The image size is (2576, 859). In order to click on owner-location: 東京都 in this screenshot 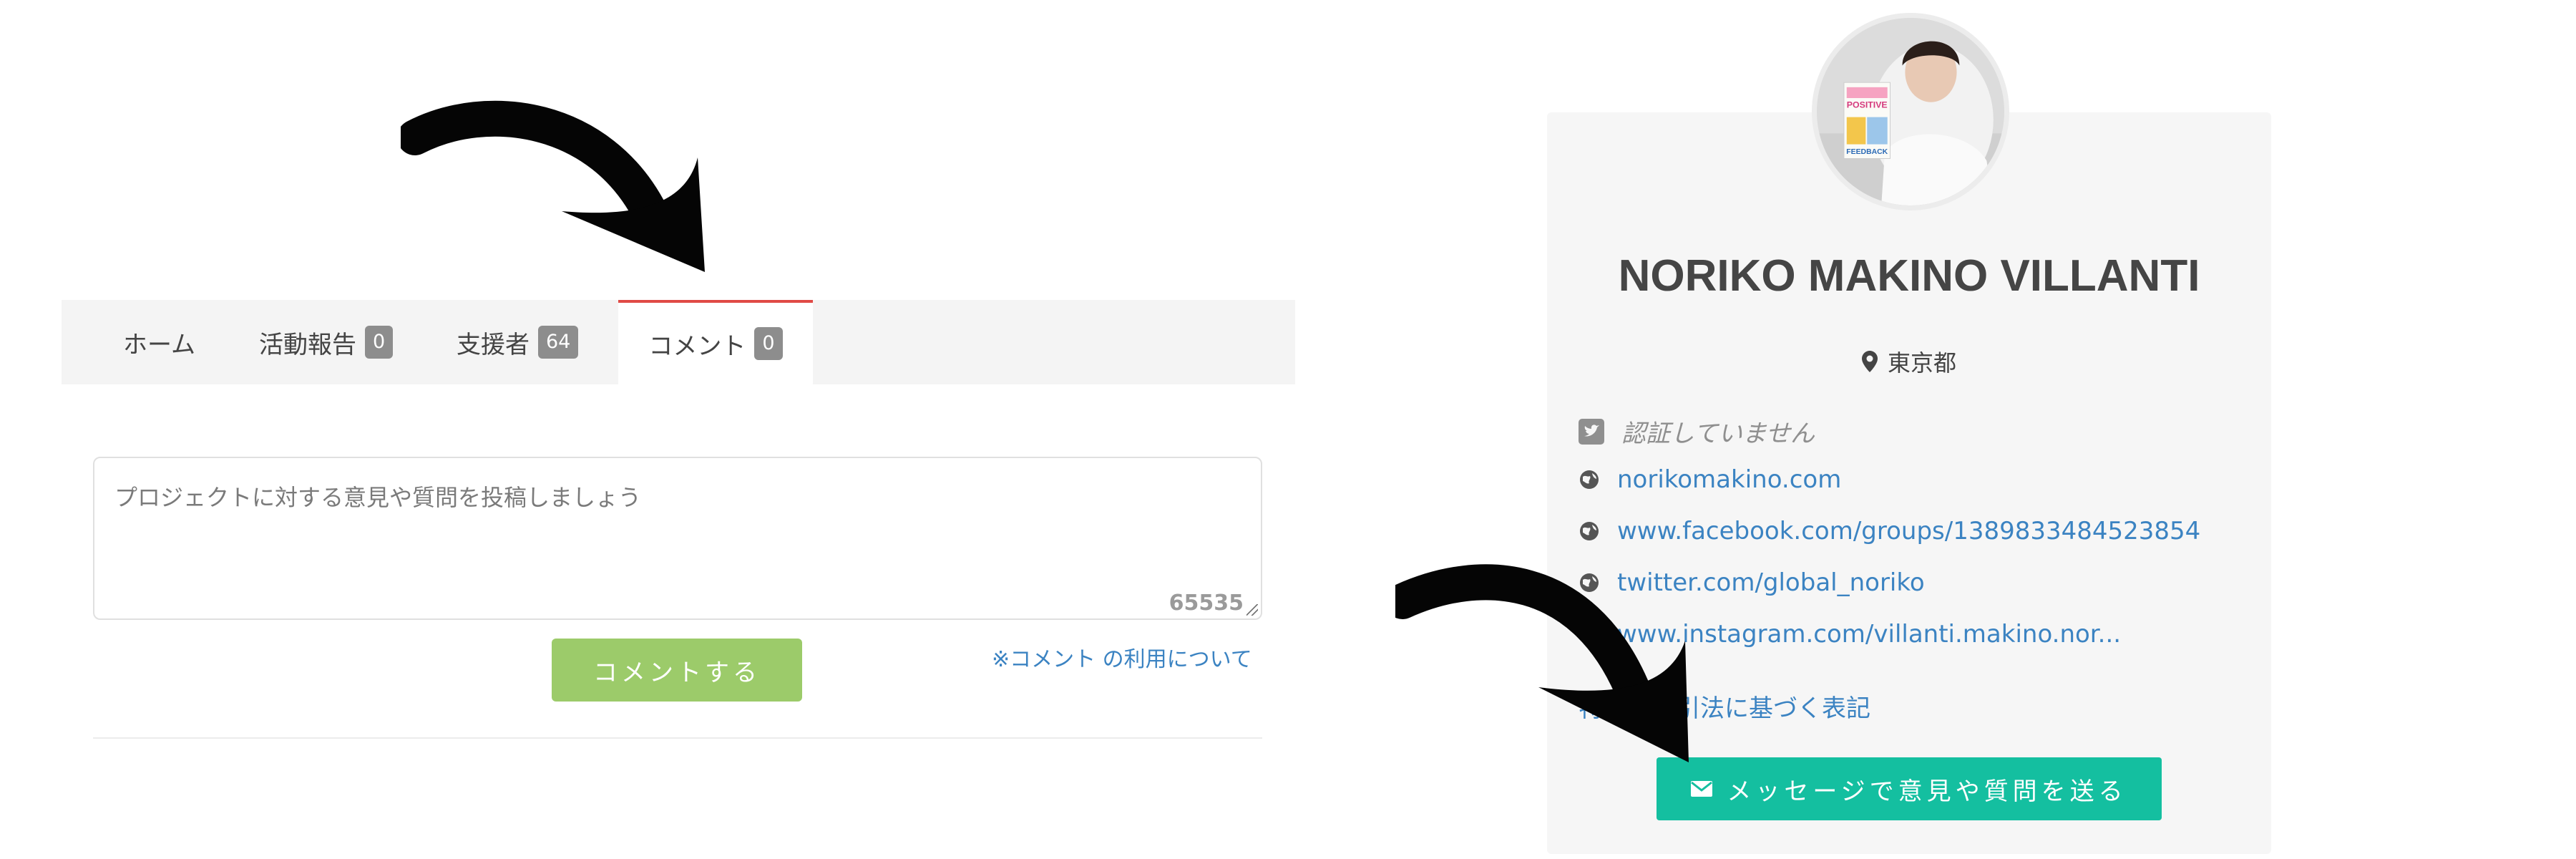, I will do `click(1909, 361)`.